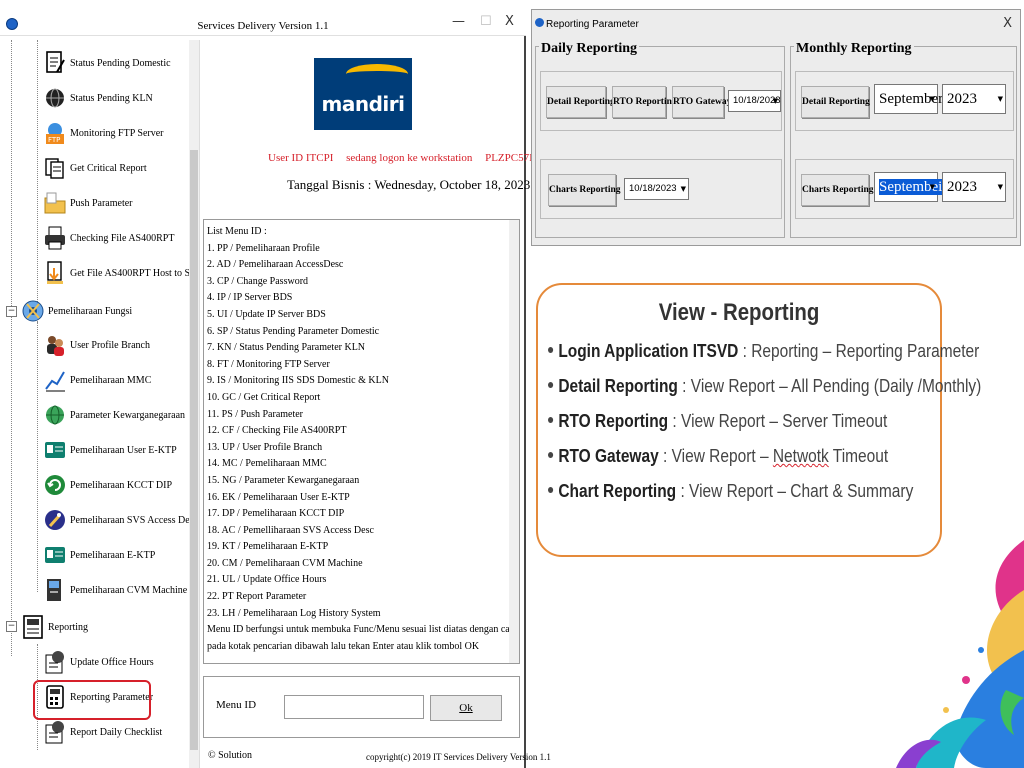 This screenshot has width=1024, height=768. I want to click on tree-scrollbar-thumb, so click(194, 450).